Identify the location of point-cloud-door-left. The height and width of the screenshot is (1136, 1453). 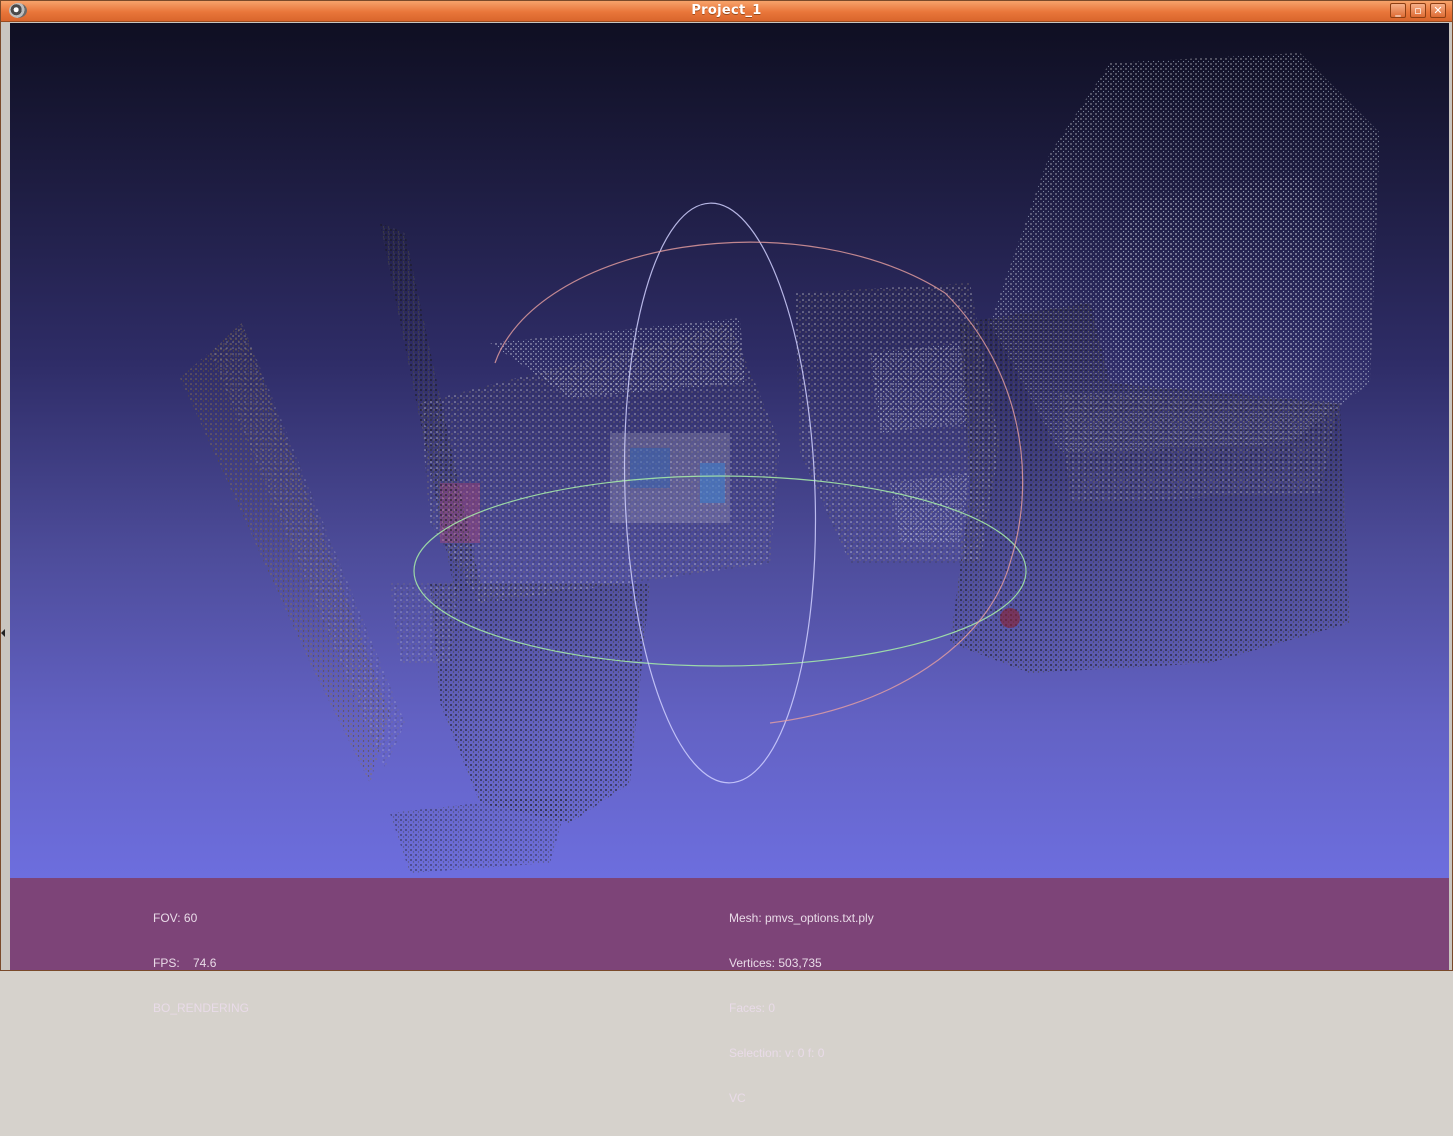
(292, 553).